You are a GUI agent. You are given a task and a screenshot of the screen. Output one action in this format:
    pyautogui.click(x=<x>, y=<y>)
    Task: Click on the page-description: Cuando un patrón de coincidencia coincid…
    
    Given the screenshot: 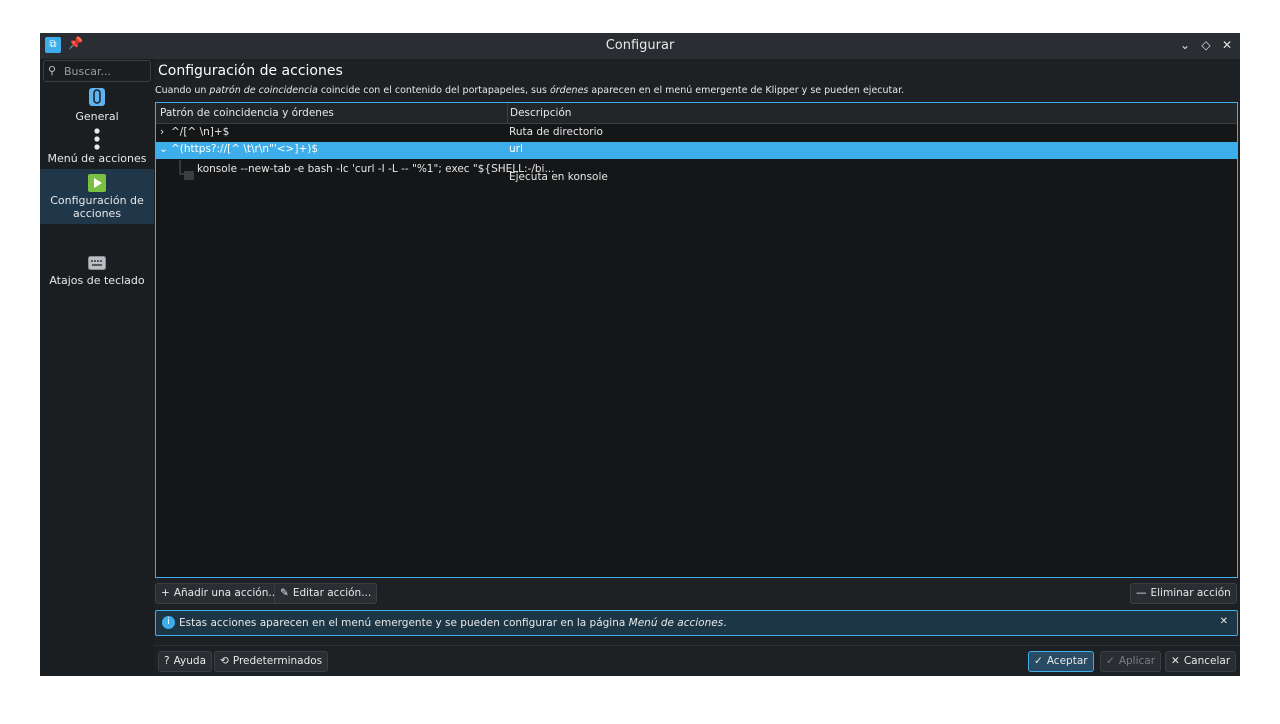 What is the action you would take?
    pyautogui.click(x=530, y=90)
    